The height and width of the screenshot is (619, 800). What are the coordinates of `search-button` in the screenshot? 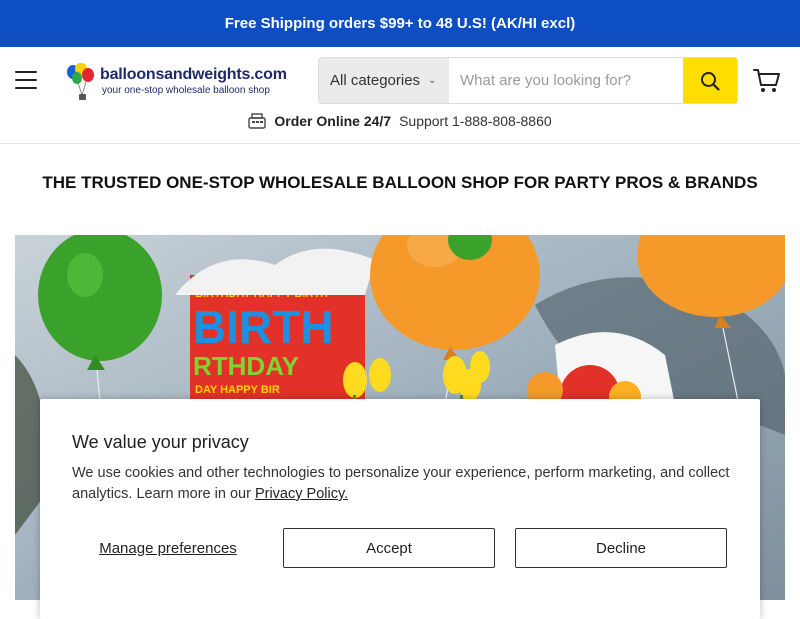 It's located at (710, 80).